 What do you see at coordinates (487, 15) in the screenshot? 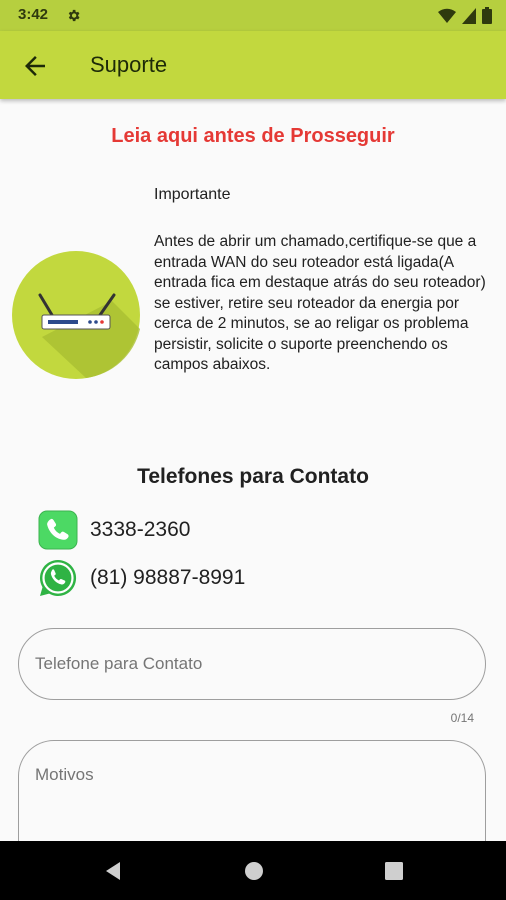
I see `battery-icon` at bounding box center [487, 15].